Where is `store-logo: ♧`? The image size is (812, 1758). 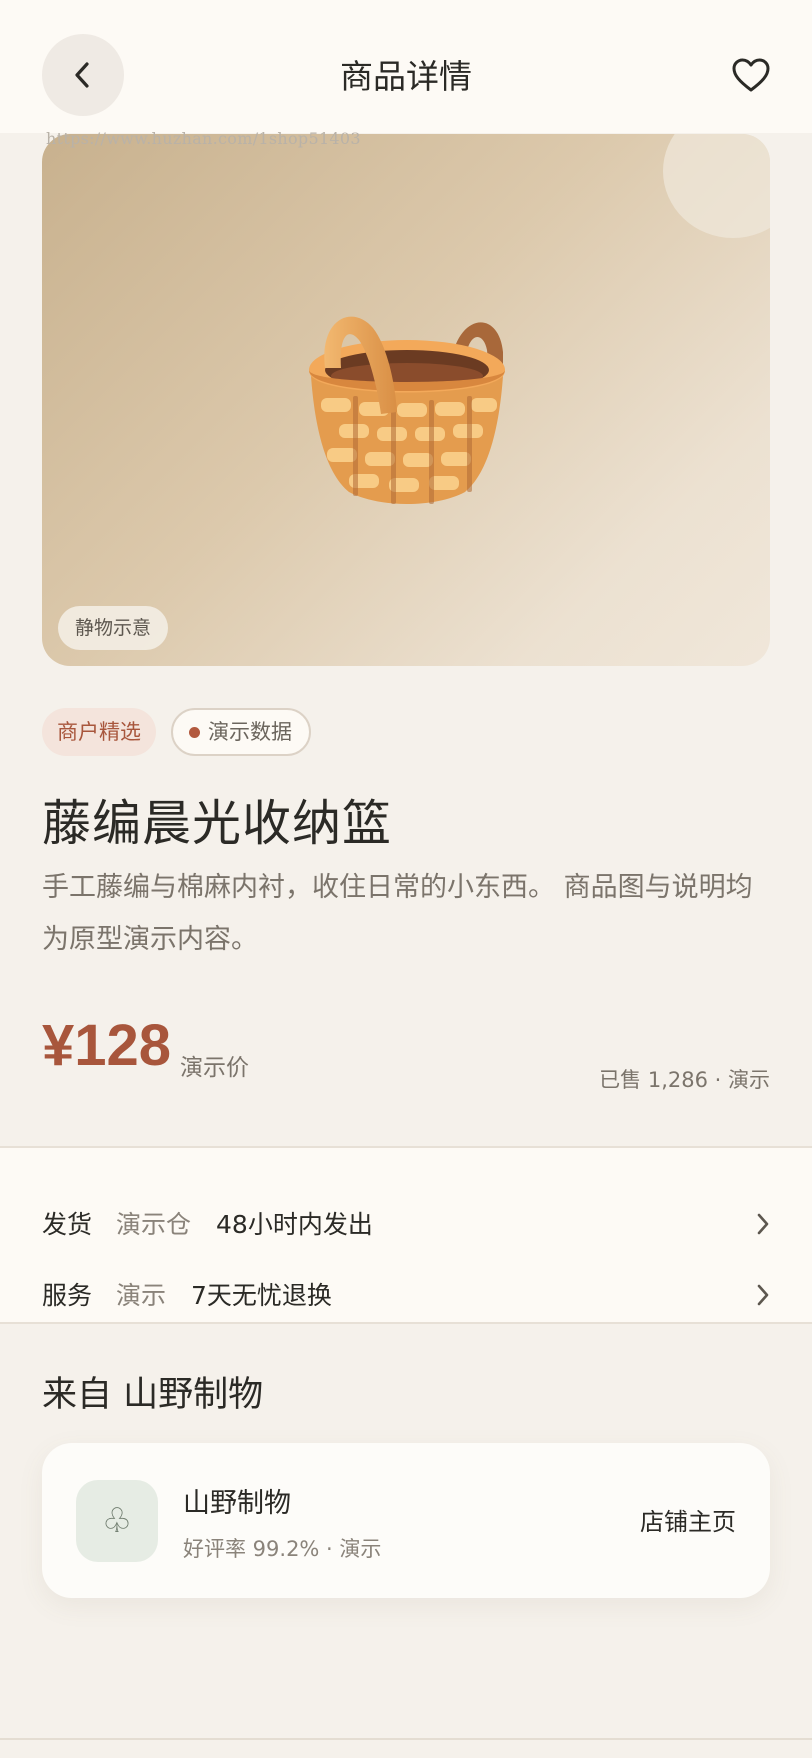
store-logo: ♧ is located at coordinates (117, 1521).